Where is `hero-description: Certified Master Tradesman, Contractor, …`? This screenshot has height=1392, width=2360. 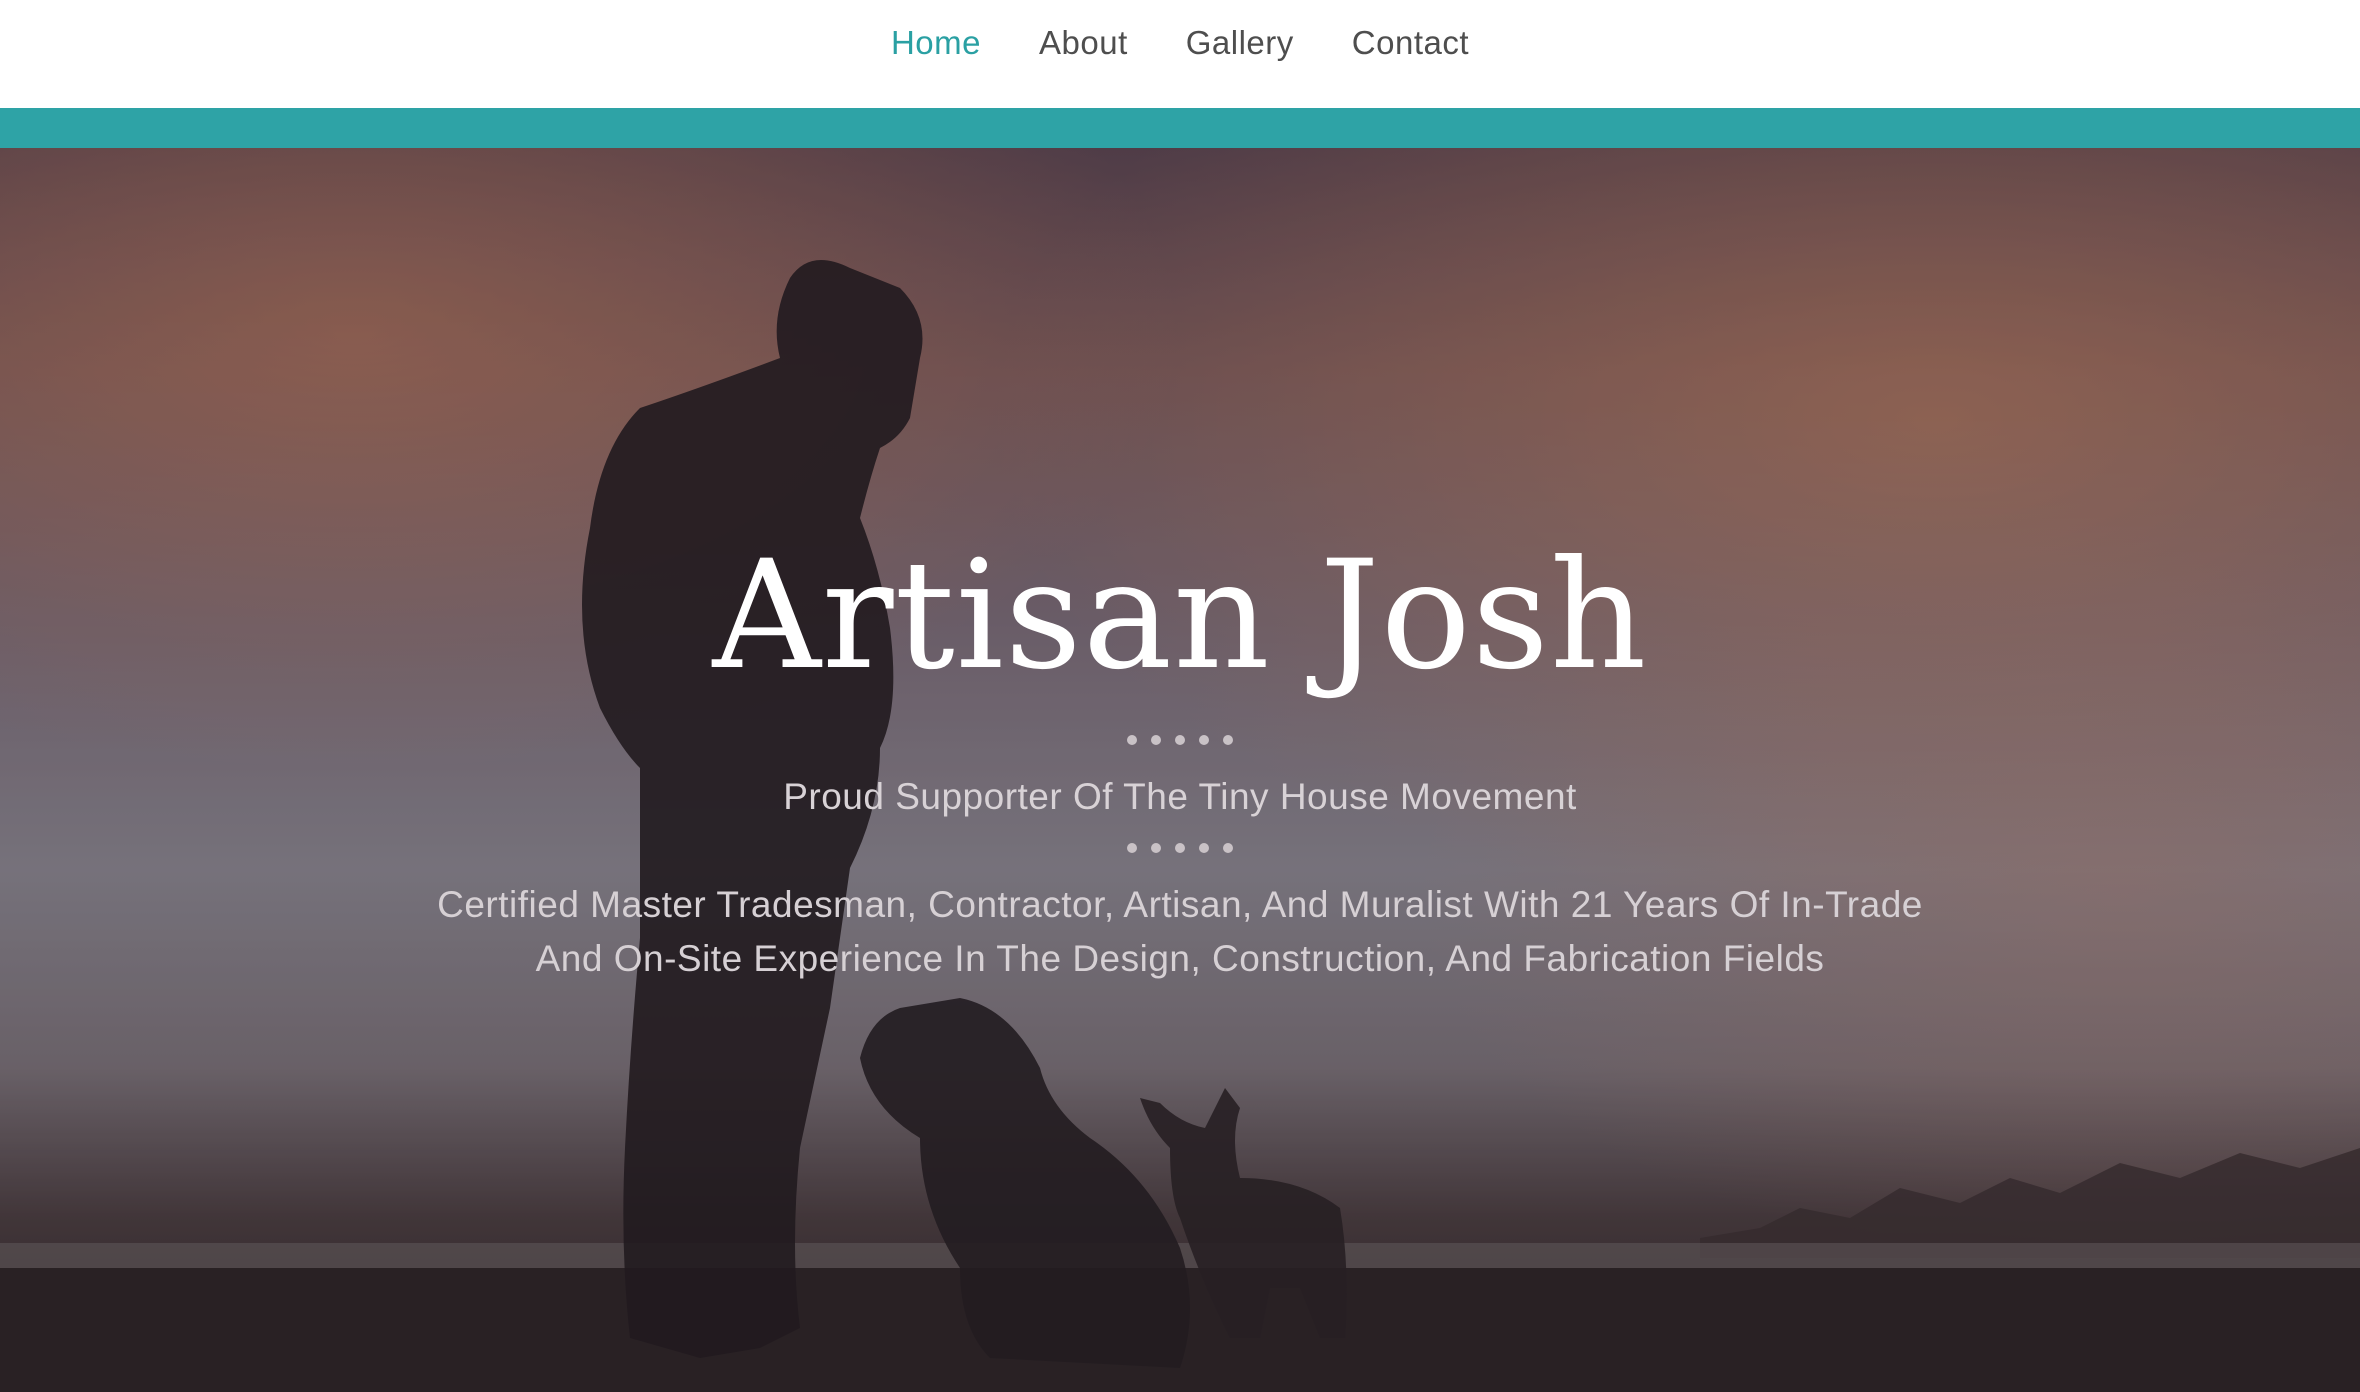
hero-description: Certified Master Tradesman, Contractor, … is located at coordinates (1180, 931).